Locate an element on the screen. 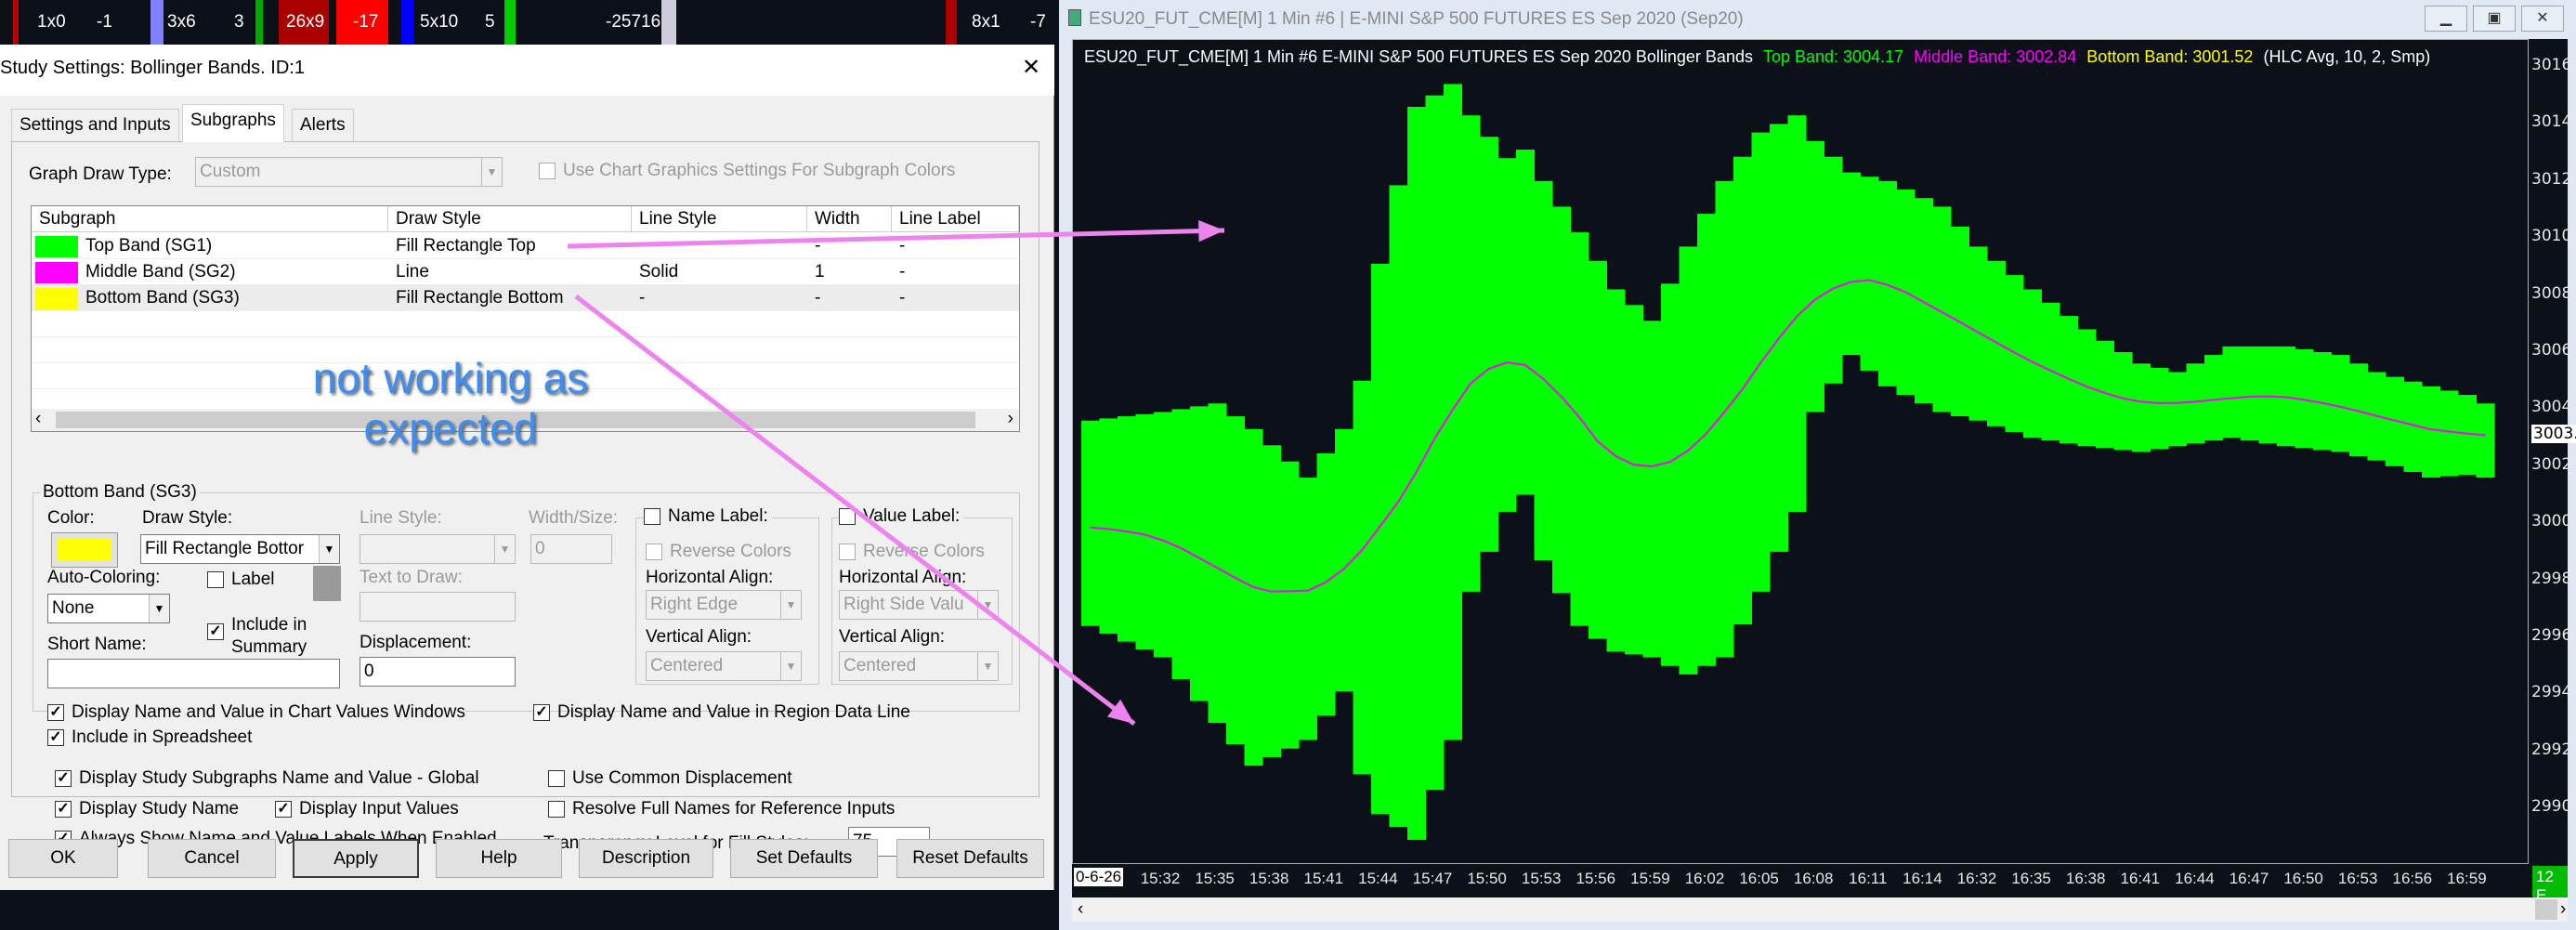 The height and width of the screenshot is (930, 2576). tab-alerts: Alerts is located at coordinates (323, 125).